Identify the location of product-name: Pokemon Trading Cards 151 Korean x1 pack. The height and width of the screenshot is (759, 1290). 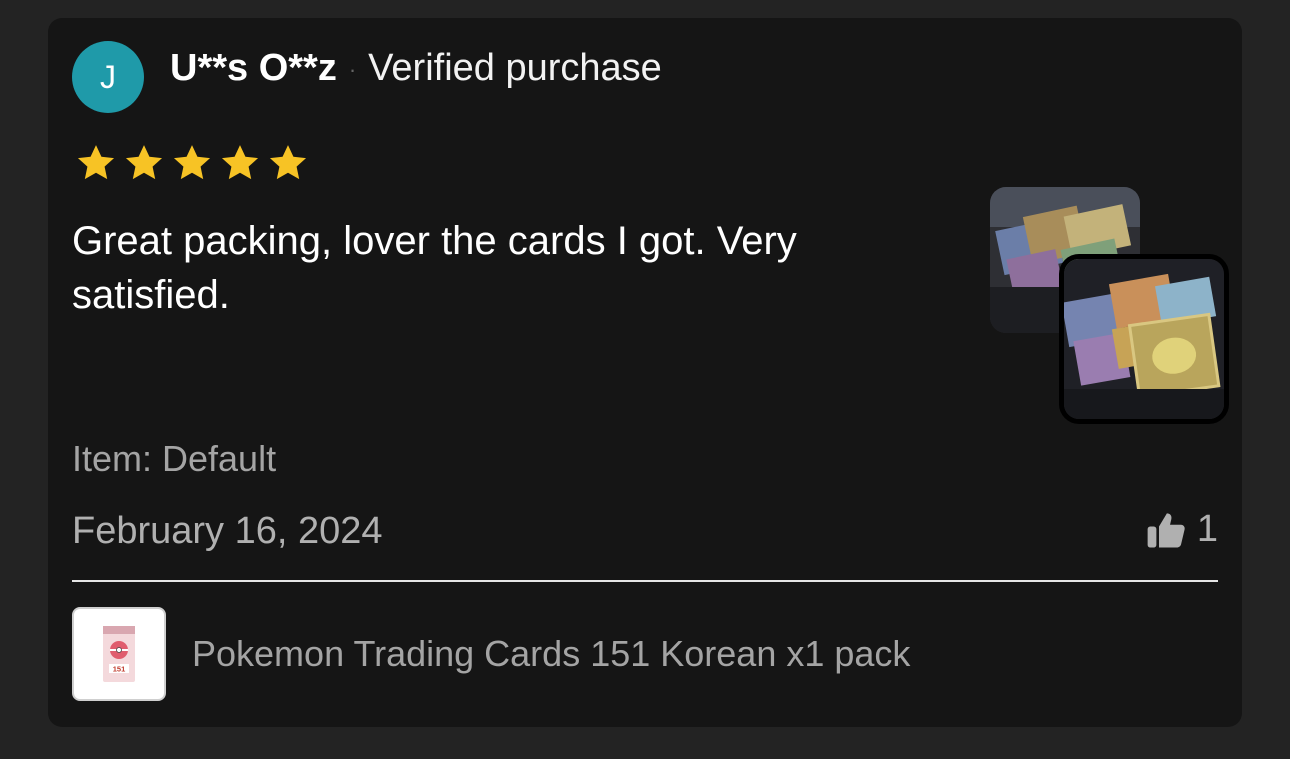
(551, 653).